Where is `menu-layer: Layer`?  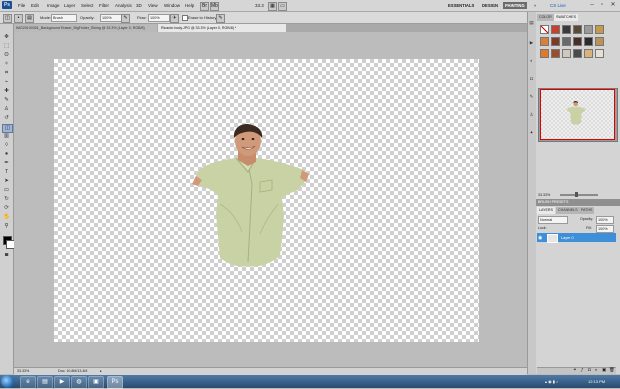
menu-layer: Layer is located at coordinates (69, 5).